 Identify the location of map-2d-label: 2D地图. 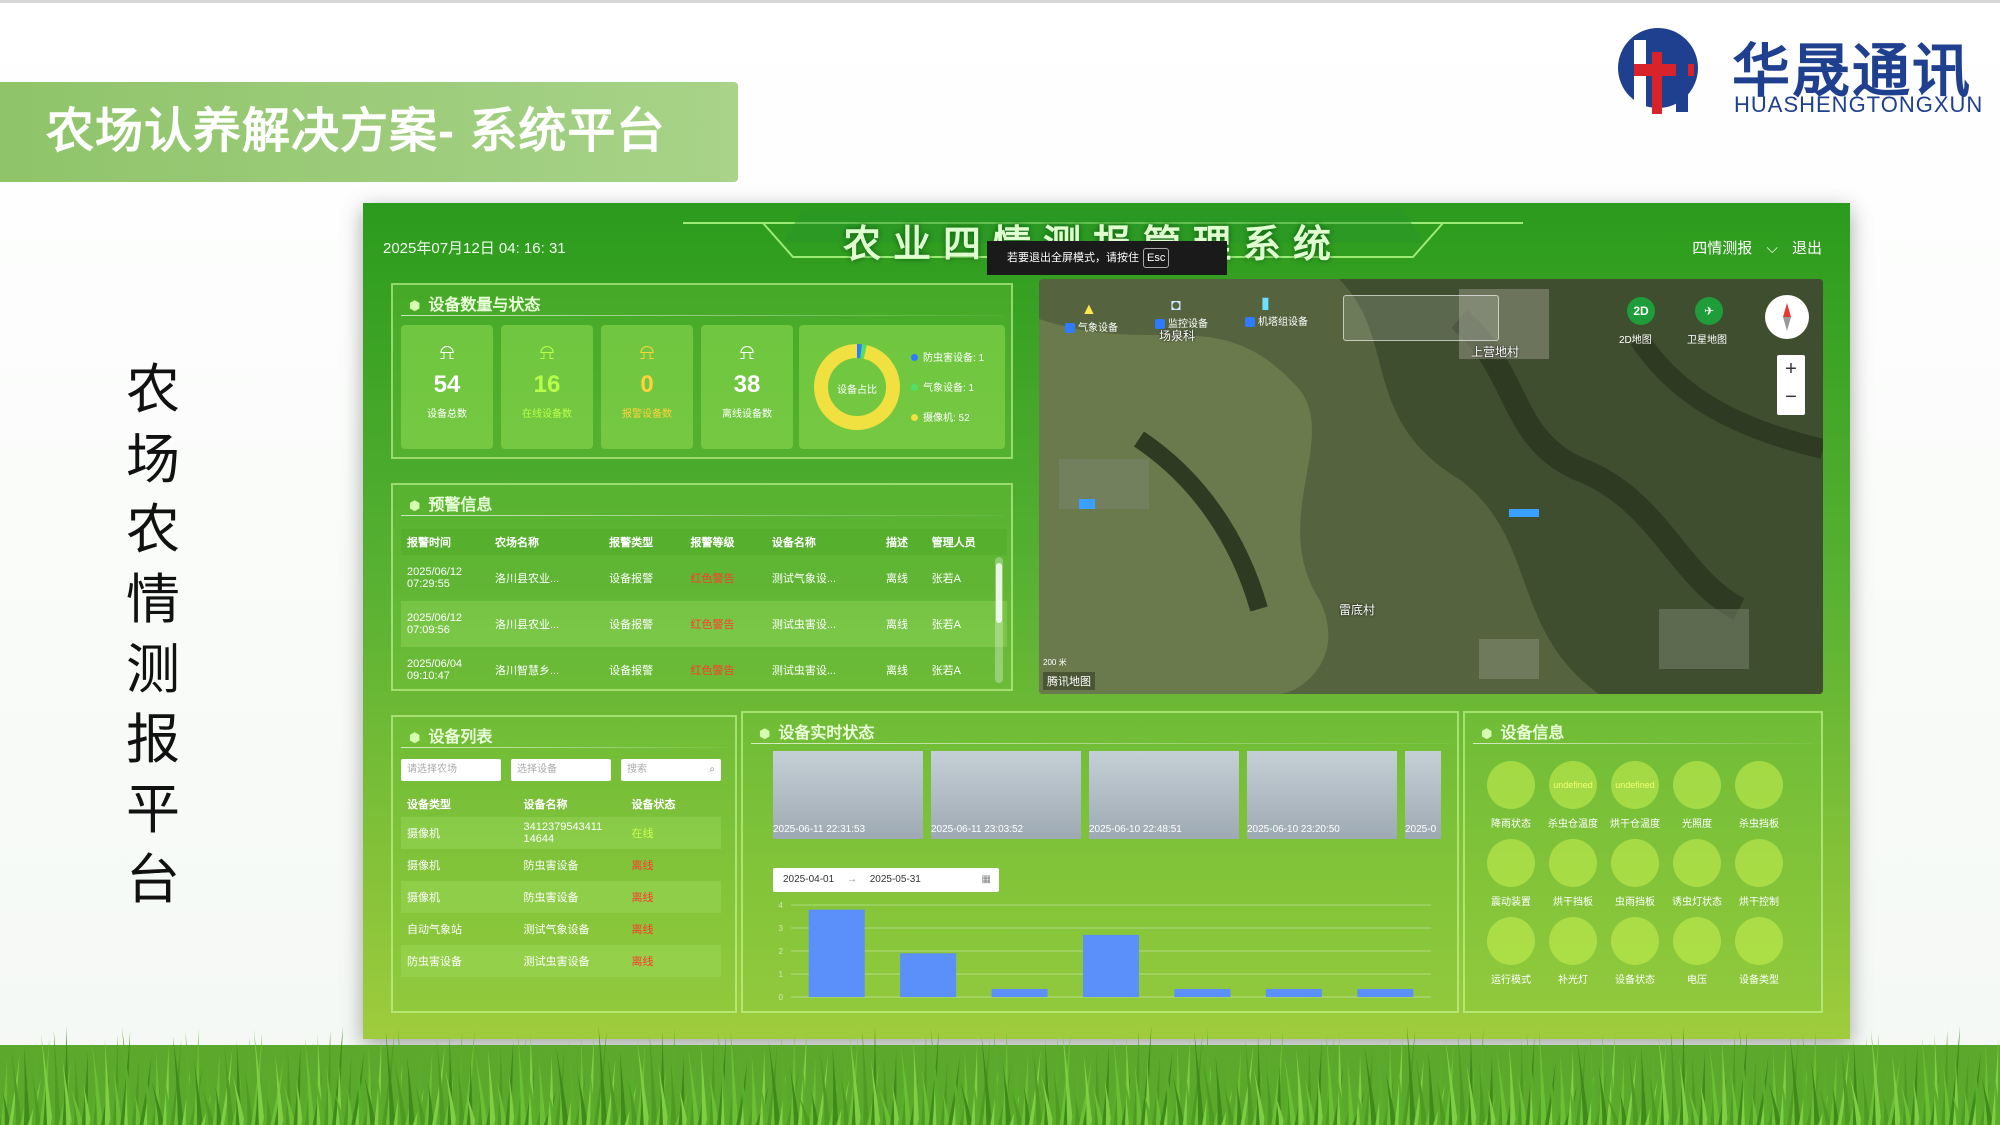
(1635, 340).